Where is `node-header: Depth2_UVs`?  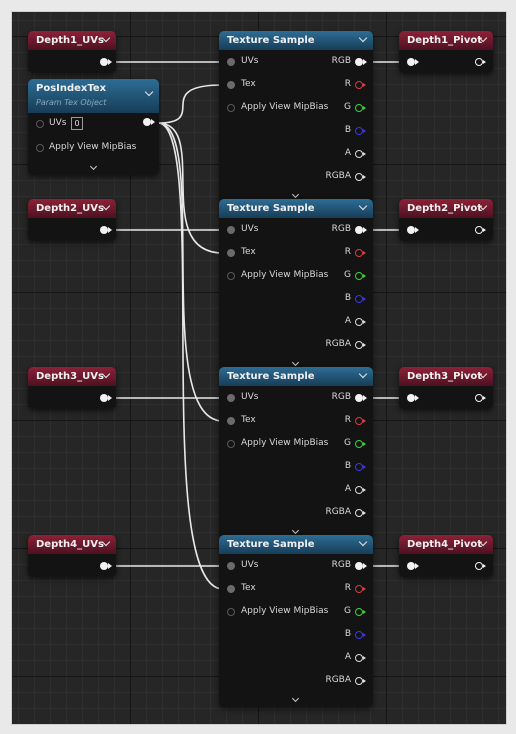
node-header: Depth2_UVs is located at coordinates (72, 208).